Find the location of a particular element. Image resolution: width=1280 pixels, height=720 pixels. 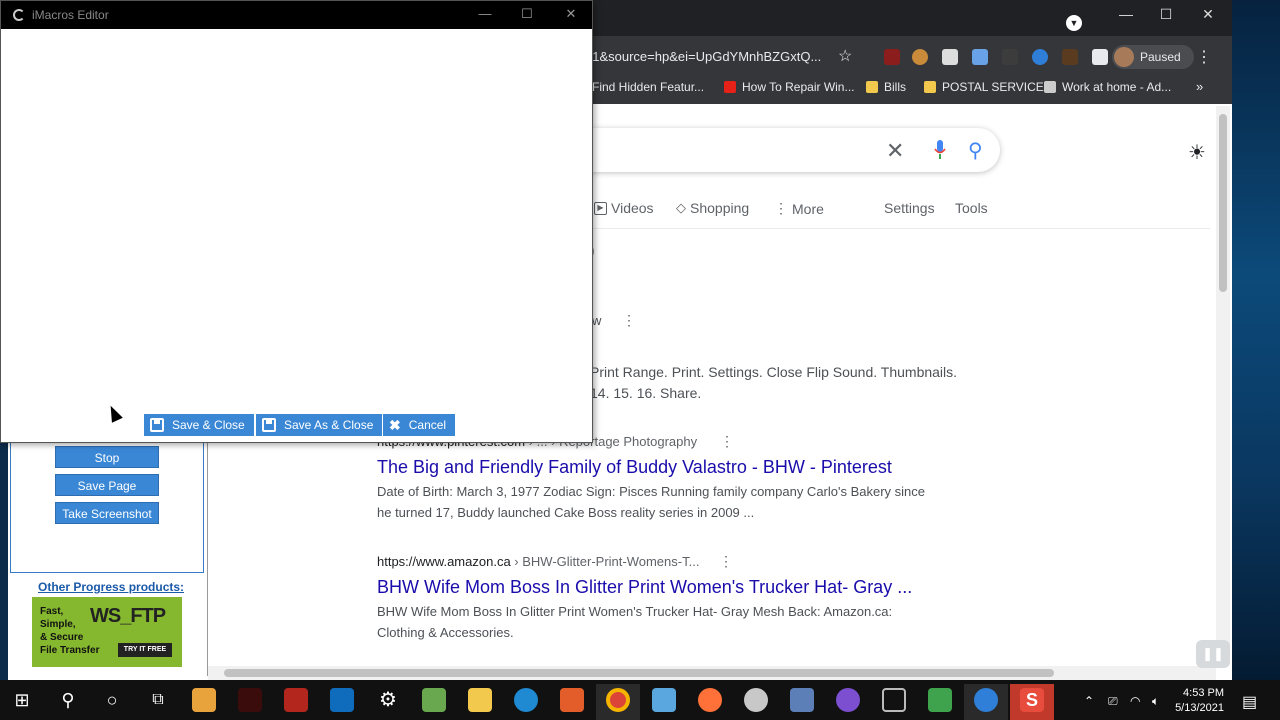

editor-titlebar: iMacros Editor — ☐ ✕ is located at coordinates (296, 15).